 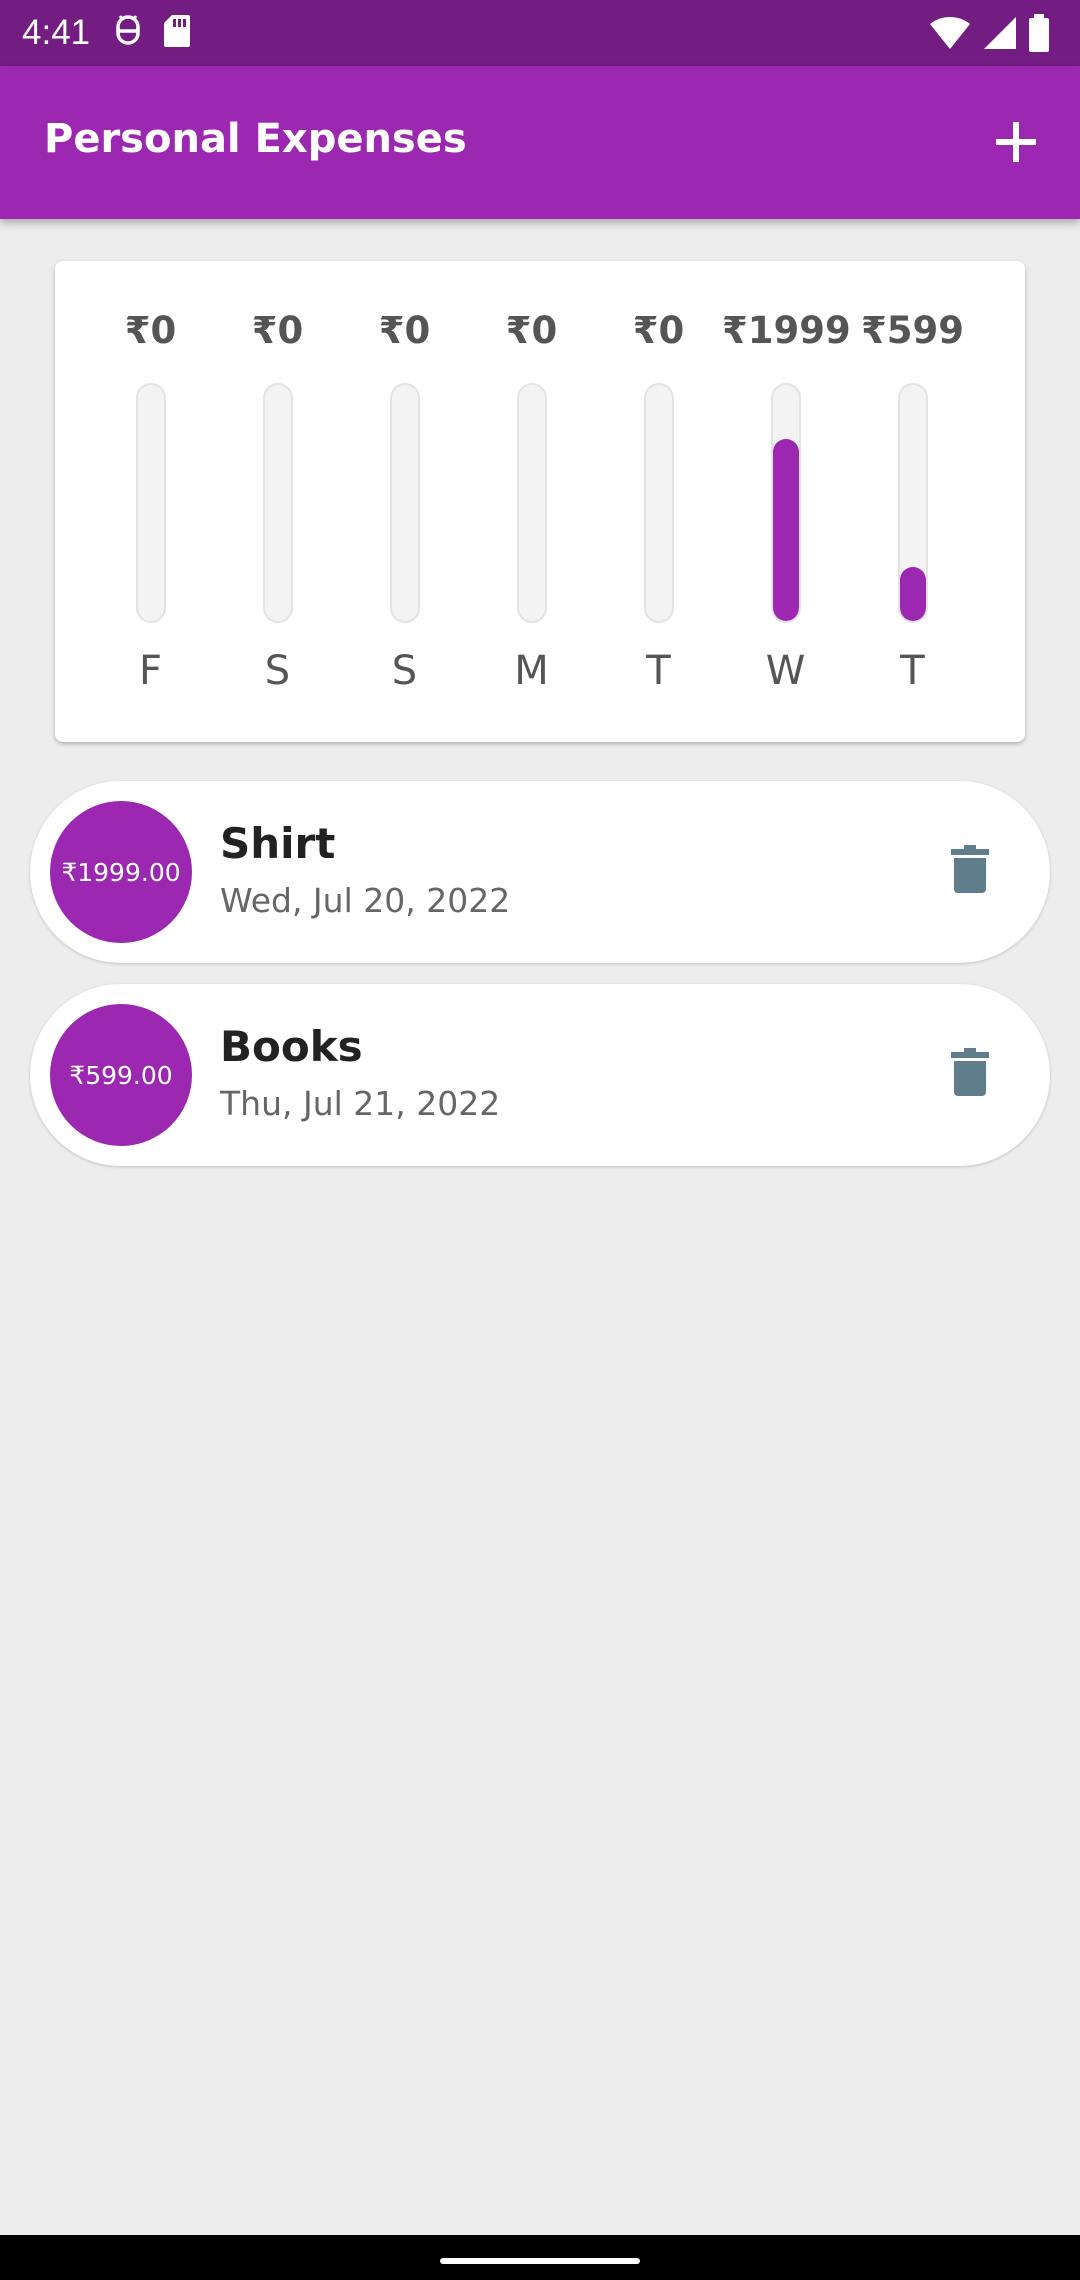 I want to click on chart-bar-column: ₹0 M, so click(x=531, y=501).